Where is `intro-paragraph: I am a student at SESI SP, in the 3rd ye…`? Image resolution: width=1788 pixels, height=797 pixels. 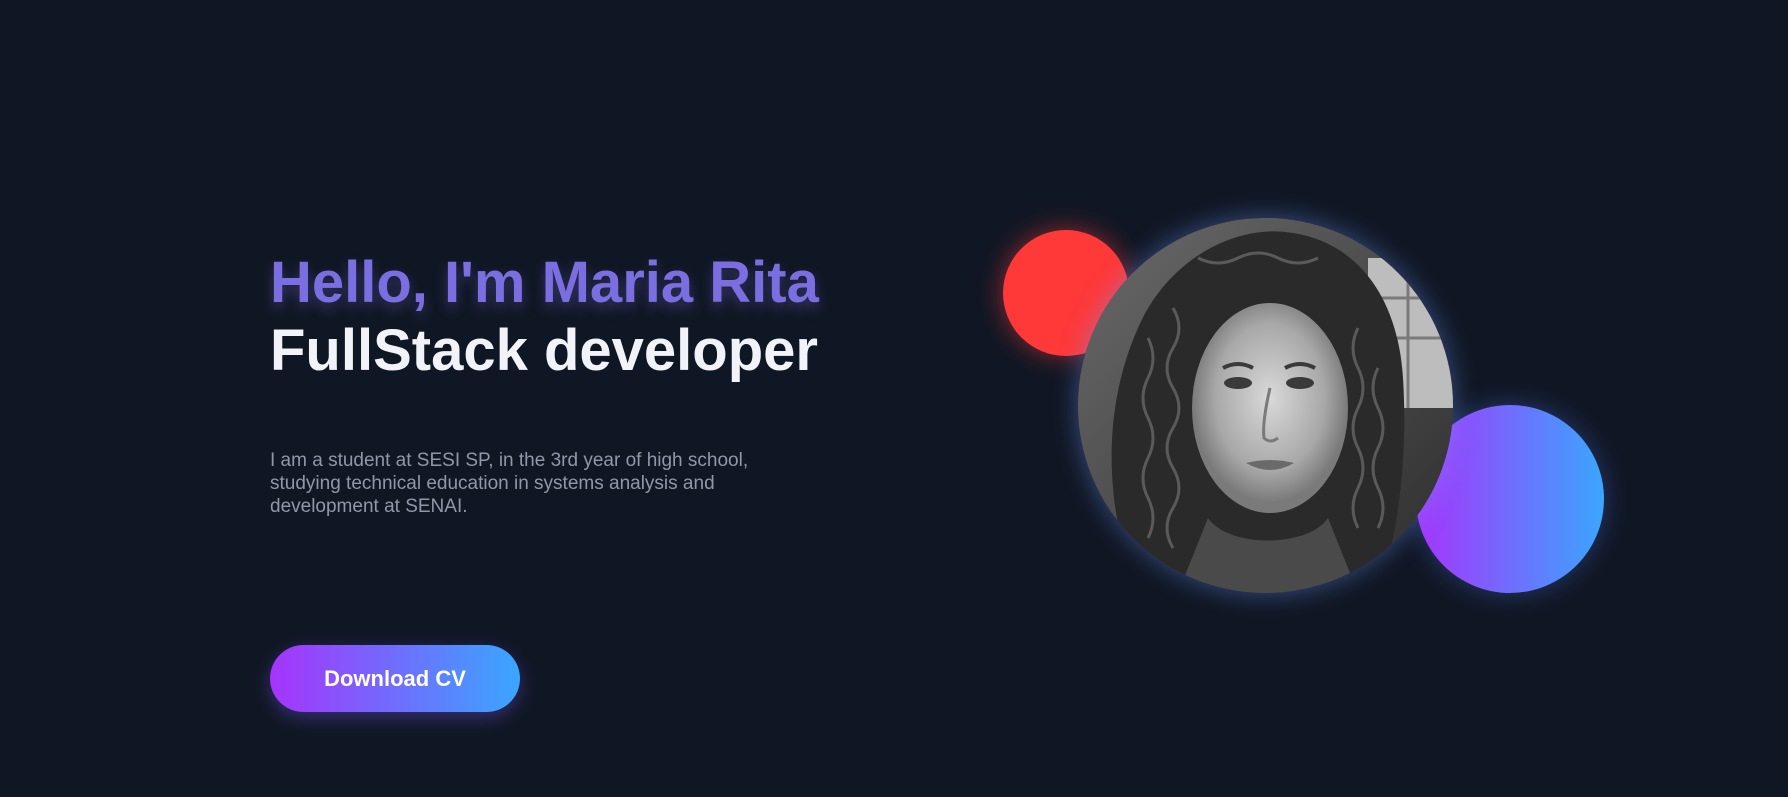 intro-paragraph: I am a student at SESI SP, in the 3rd ye… is located at coordinates (509, 483).